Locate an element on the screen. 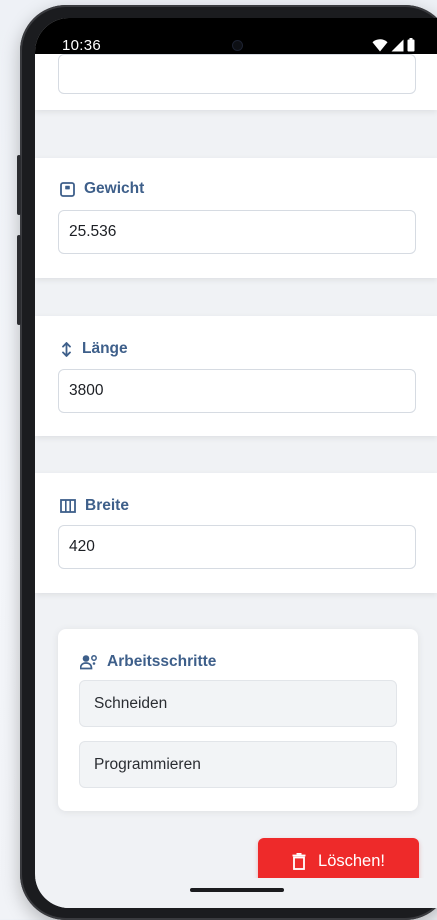 This screenshot has height=920, width=437. laenge-label-text: Länge is located at coordinates (105, 348).